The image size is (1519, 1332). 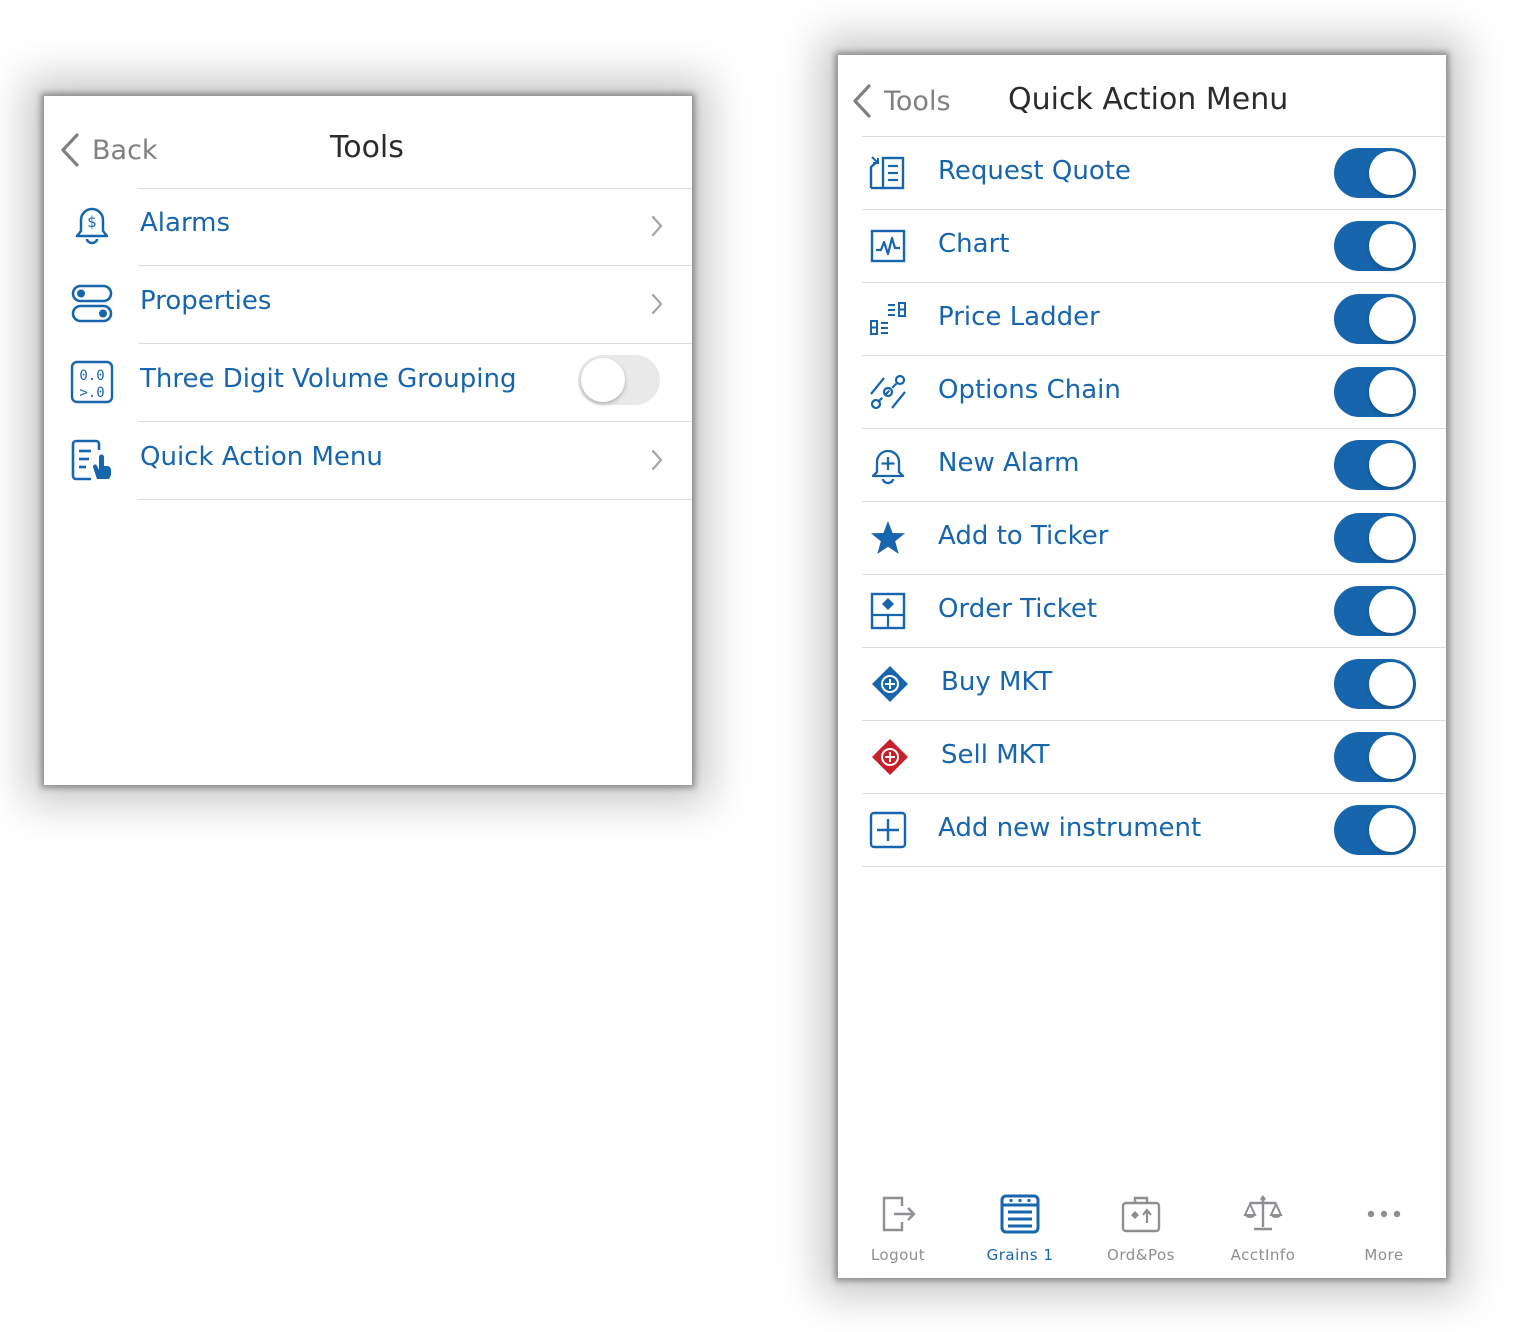 I want to click on tools-item-properties: Properties, so click(x=368, y=304).